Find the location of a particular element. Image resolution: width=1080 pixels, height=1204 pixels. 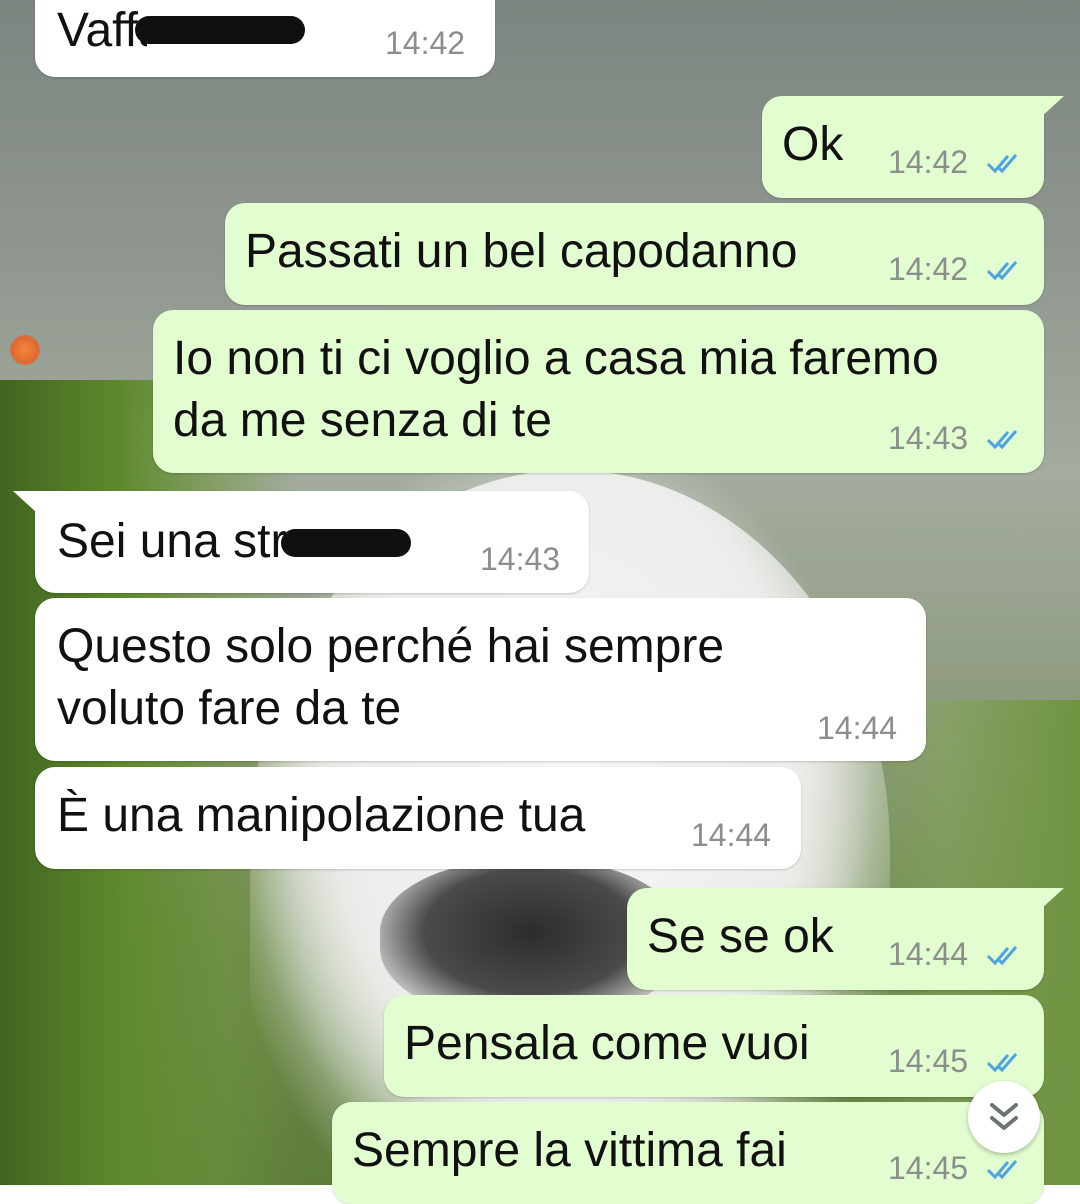

message-incoming: Sei una str 14:43 is located at coordinates (312, 542).